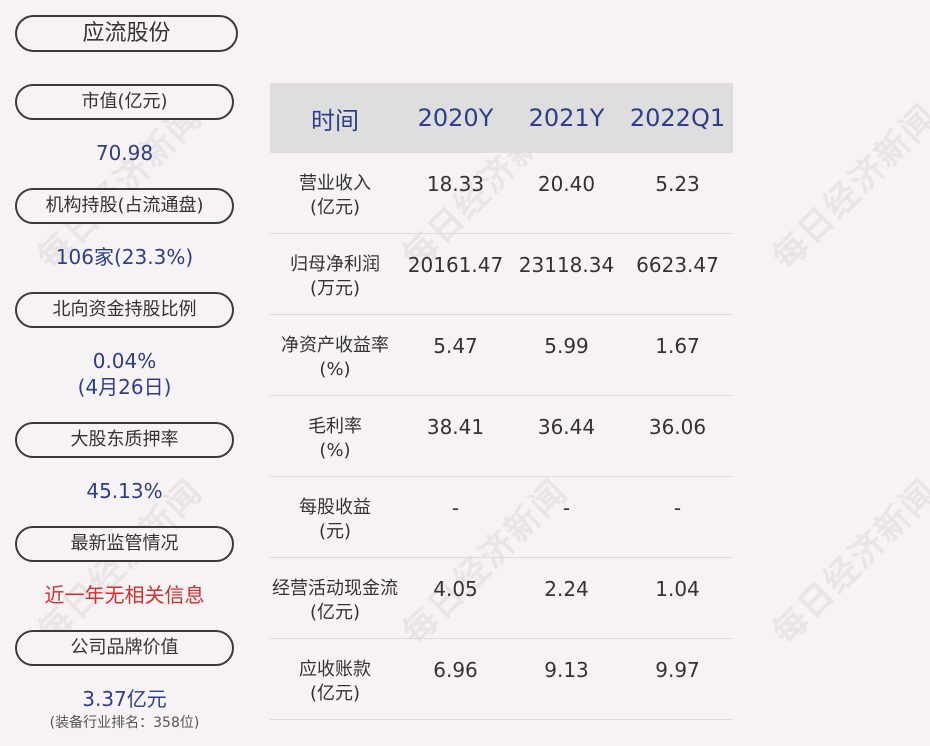  What do you see at coordinates (566, 184) in the screenshot?
I see `table-cell: 20.40` at bounding box center [566, 184].